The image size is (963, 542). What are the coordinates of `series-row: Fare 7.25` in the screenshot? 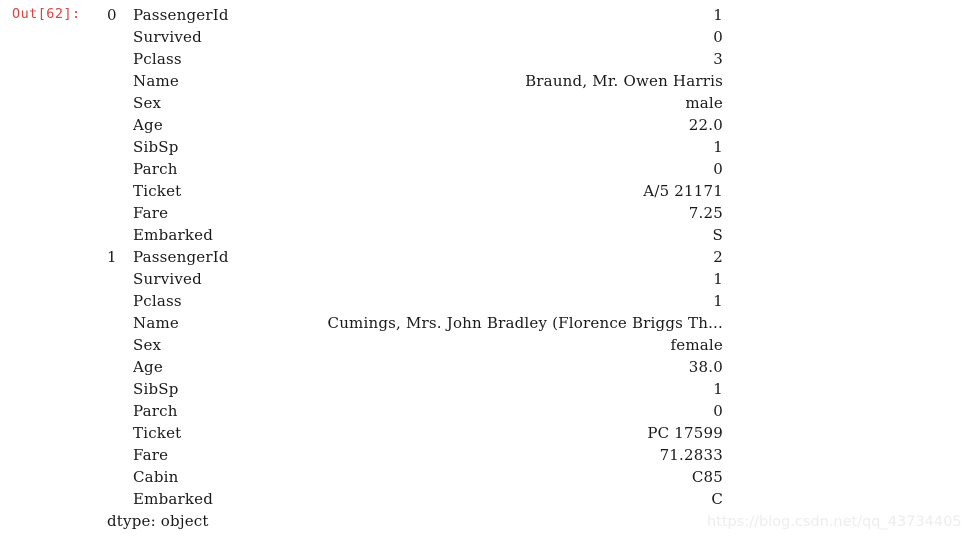 It's located at (415, 213).